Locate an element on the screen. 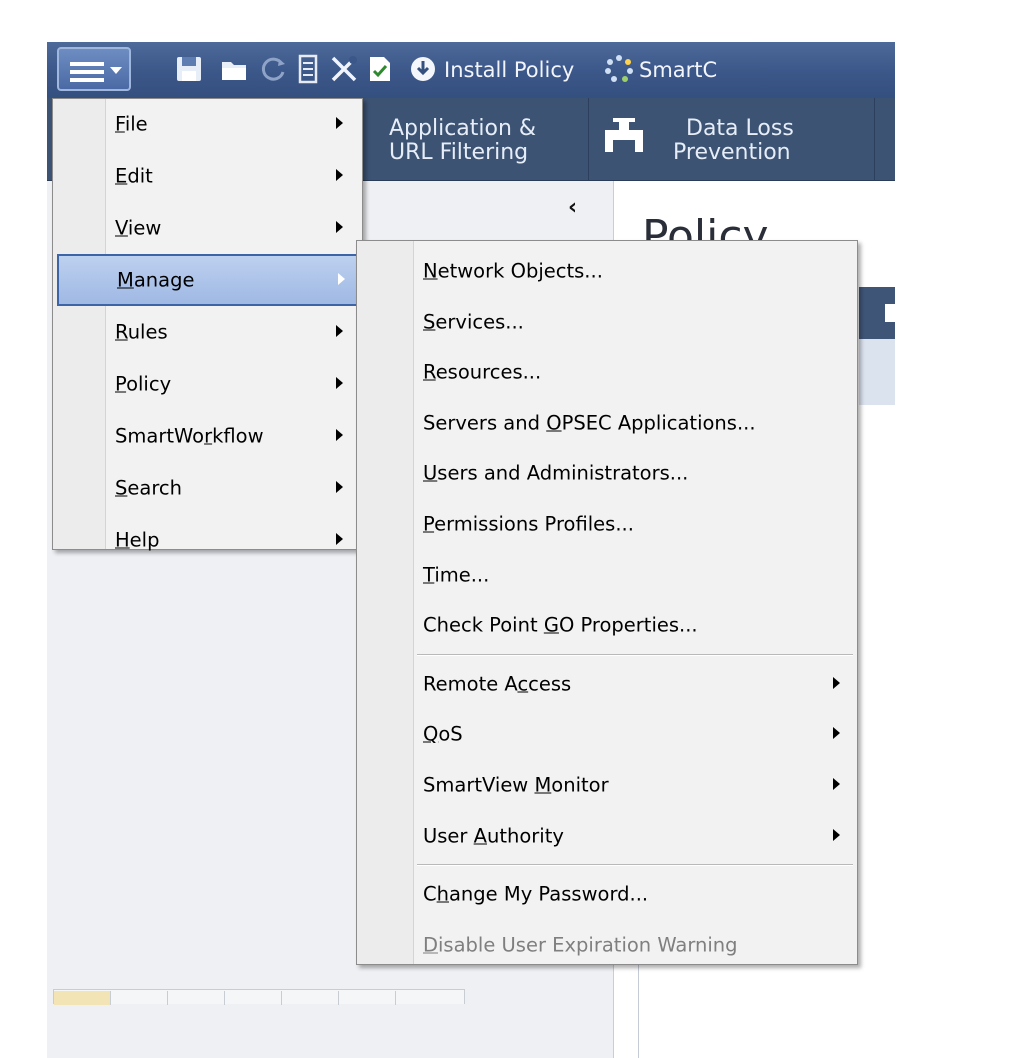  menu-item-label: SmartView Monitor is located at coordinates (516, 785).